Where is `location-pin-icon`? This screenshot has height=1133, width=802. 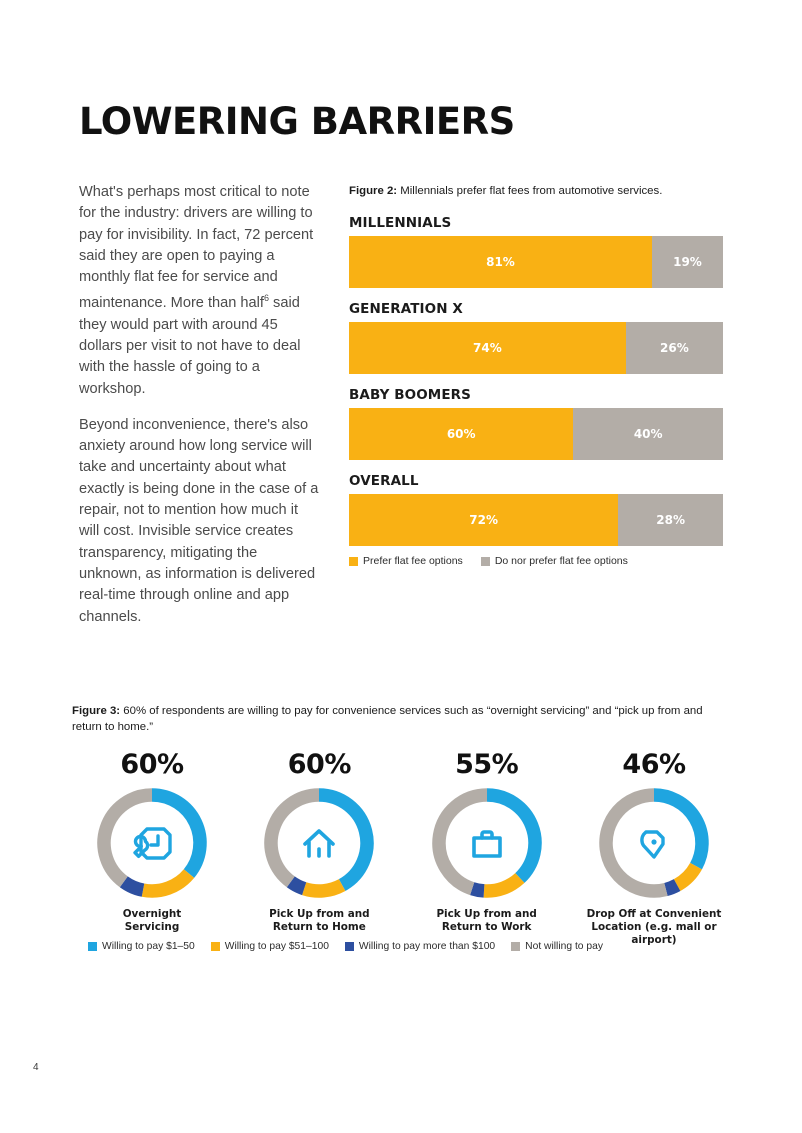 location-pin-icon is located at coordinates (652, 844).